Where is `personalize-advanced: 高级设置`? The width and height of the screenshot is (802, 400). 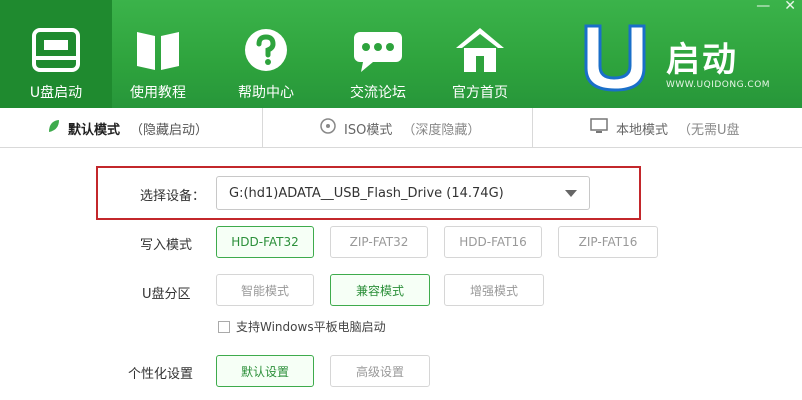 personalize-advanced: 高级设置 is located at coordinates (380, 371).